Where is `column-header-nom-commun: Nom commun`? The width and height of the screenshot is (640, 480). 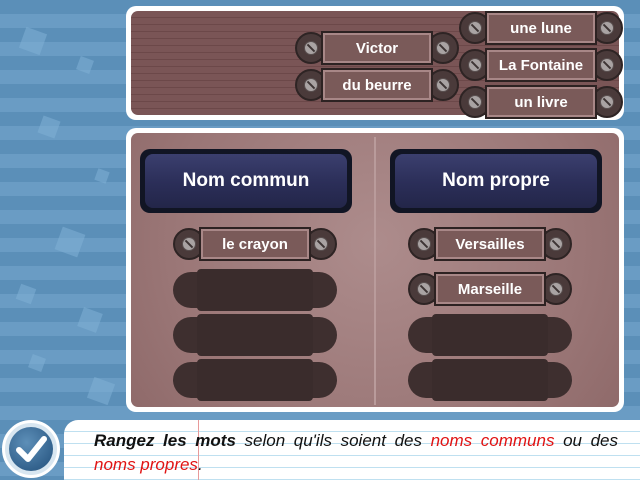 column-header-nom-commun: Nom commun is located at coordinates (246, 181).